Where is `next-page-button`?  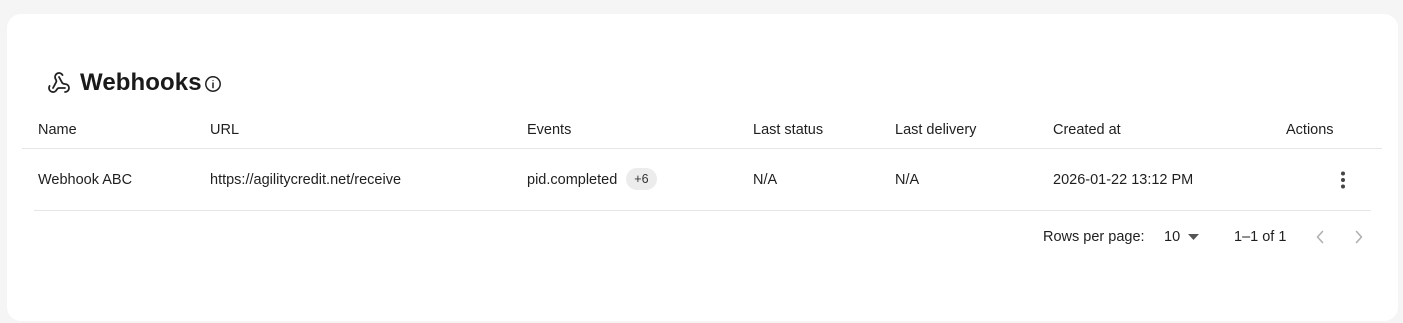 next-page-button is located at coordinates (1359, 237).